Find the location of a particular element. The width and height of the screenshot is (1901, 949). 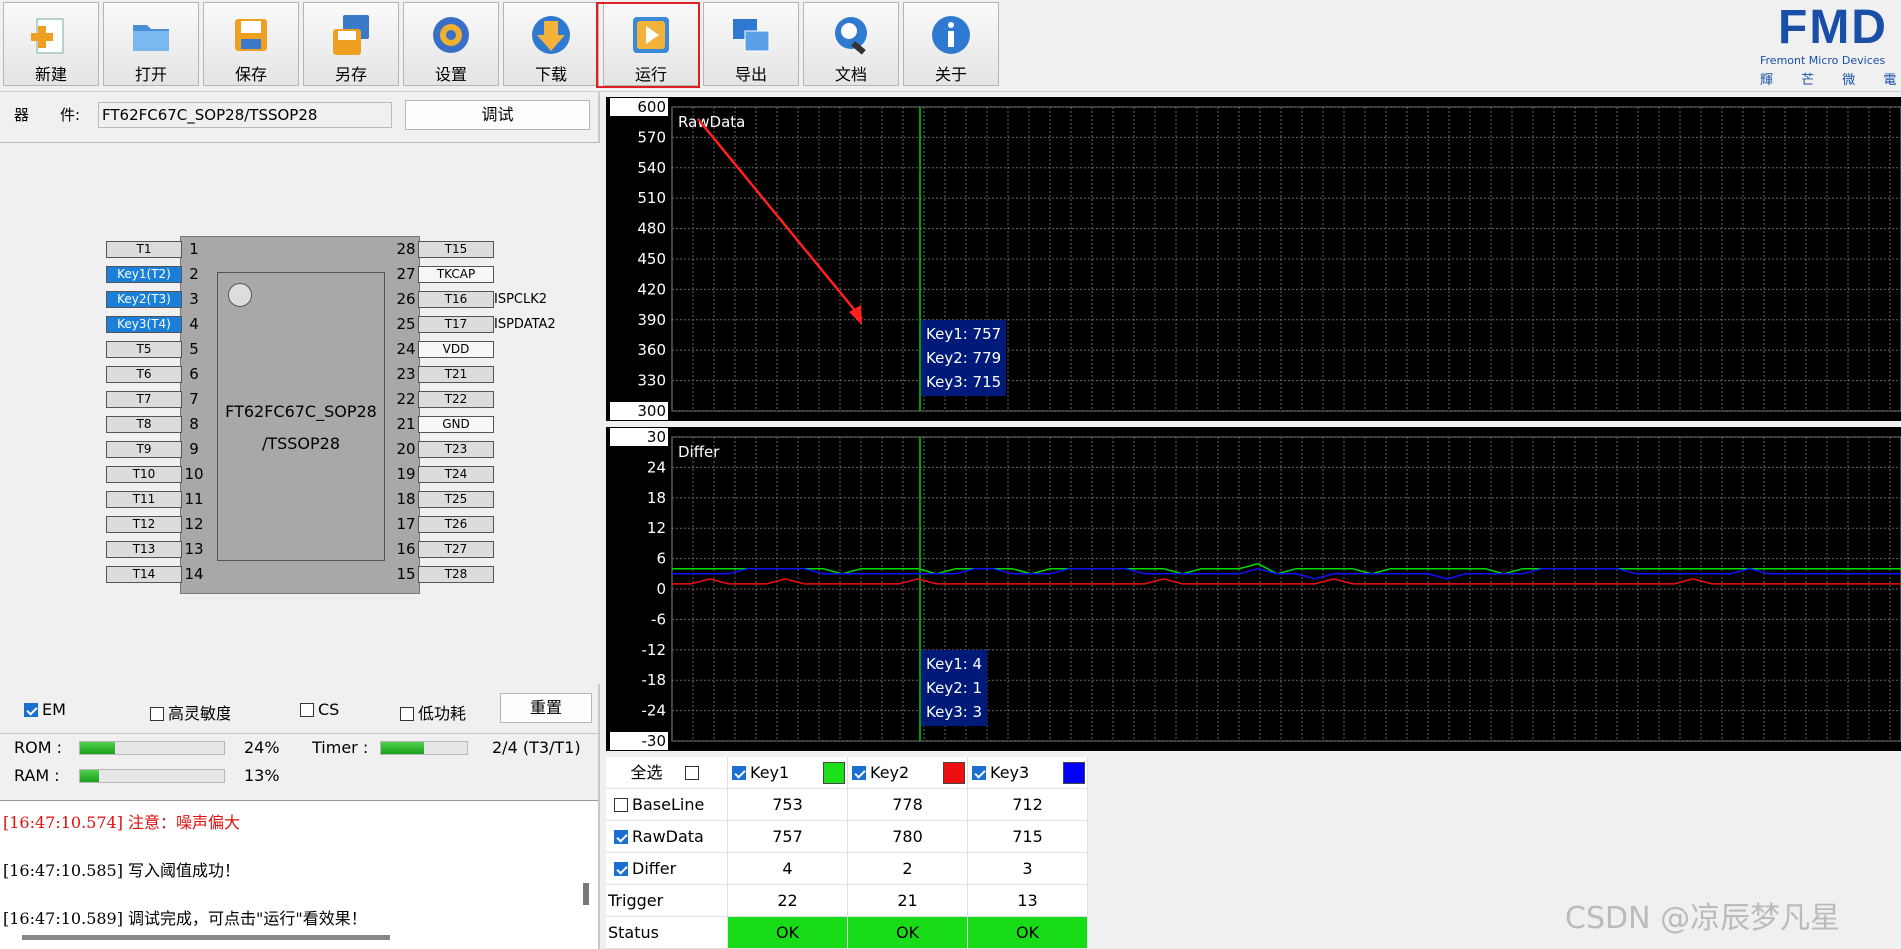

log-line: [16:47:10.574] 注意：噪声偏大 is located at coordinates (122, 822).